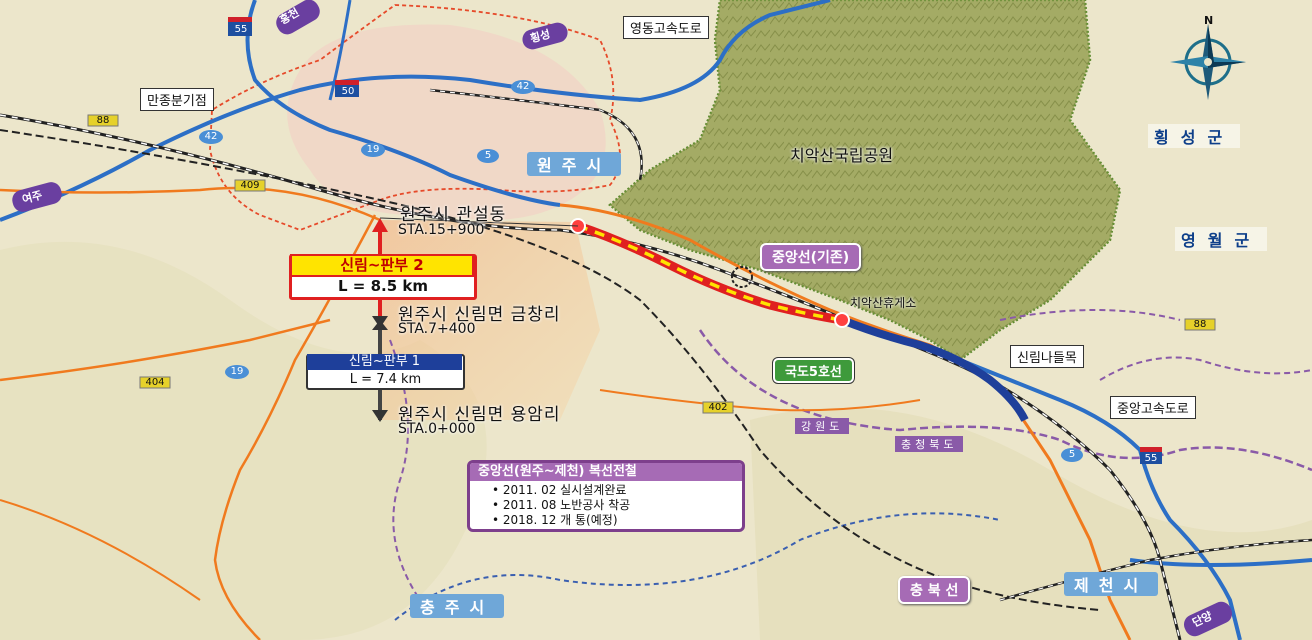 The height and width of the screenshot is (640, 1312). Describe the element at coordinates (1153, 407) in the screenshot. I see `label-jungang-expressway: 중앙고속도로` at that location.